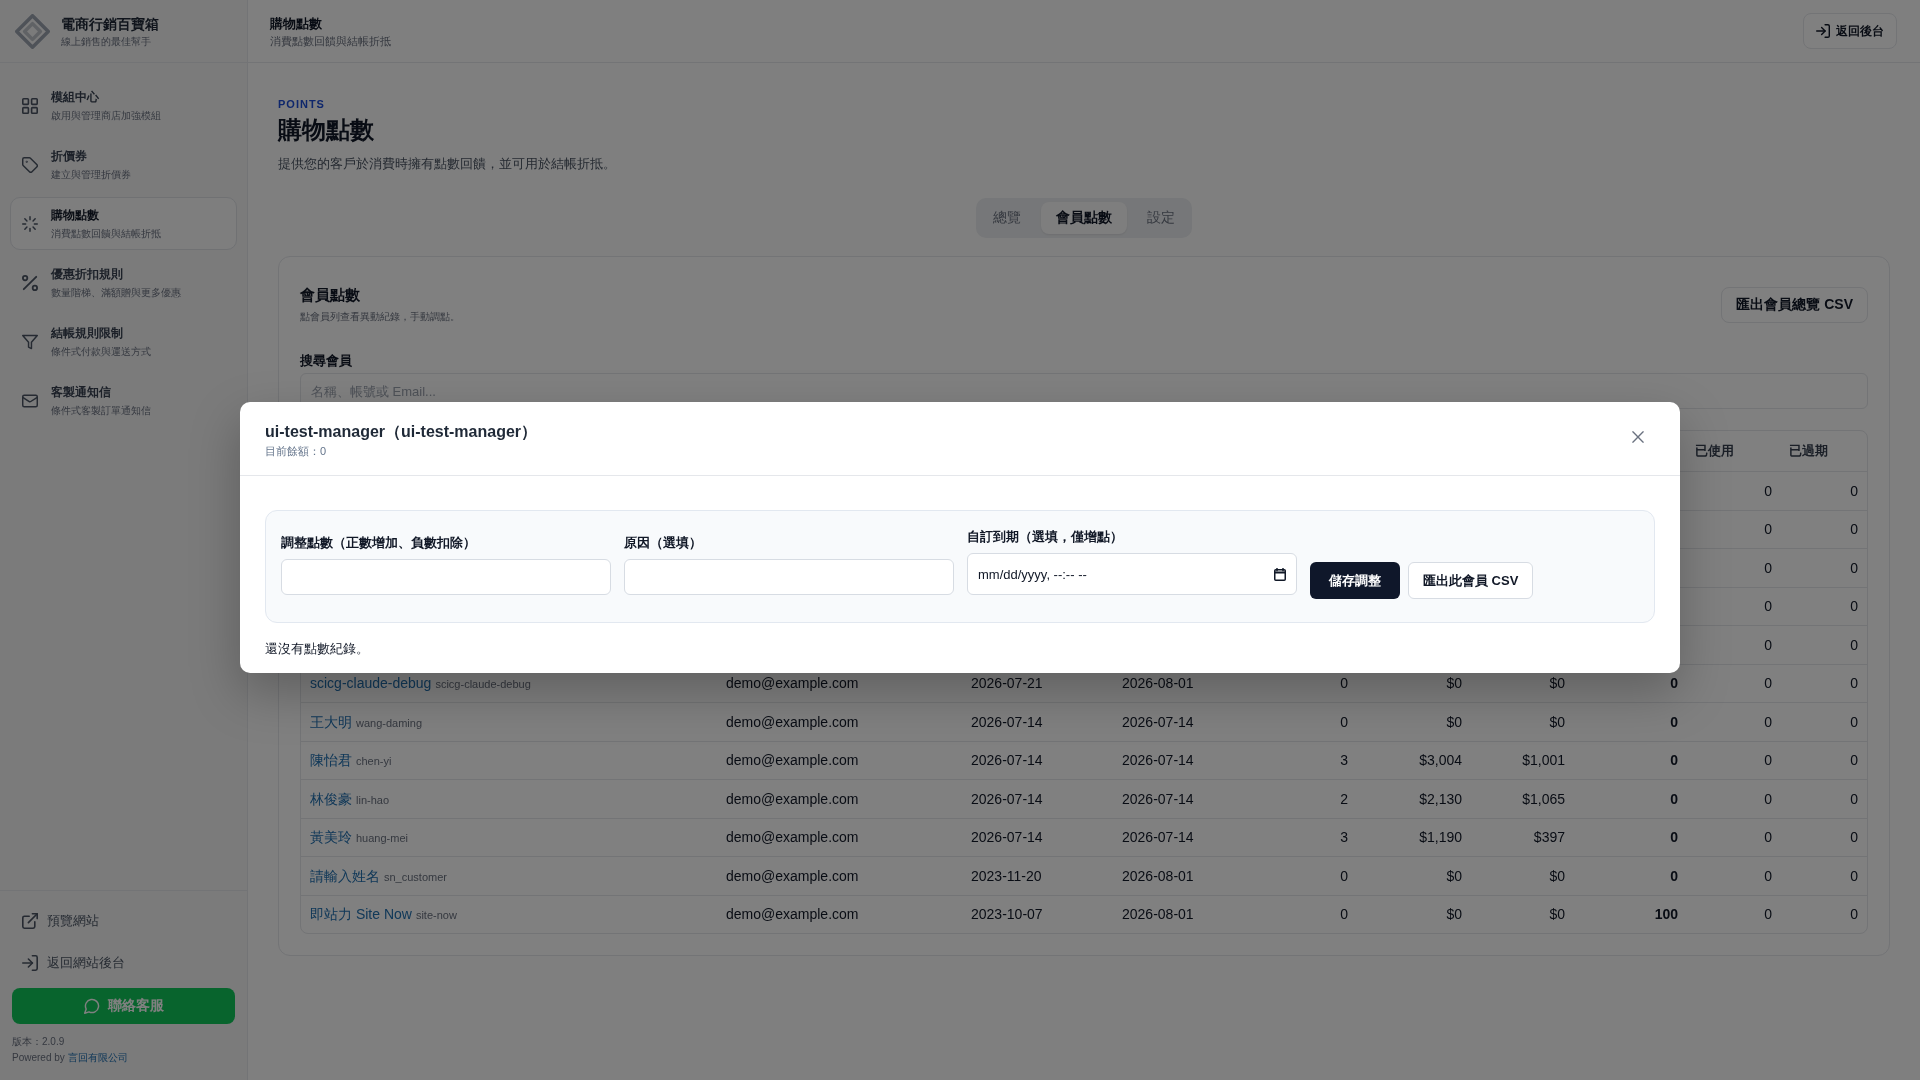 The height and width of the screenshot is (1080, 1920). Describe the element at coordinates (38, 1042) in the screenshot. I see `version-text: 版本：2.0.9` at that location.